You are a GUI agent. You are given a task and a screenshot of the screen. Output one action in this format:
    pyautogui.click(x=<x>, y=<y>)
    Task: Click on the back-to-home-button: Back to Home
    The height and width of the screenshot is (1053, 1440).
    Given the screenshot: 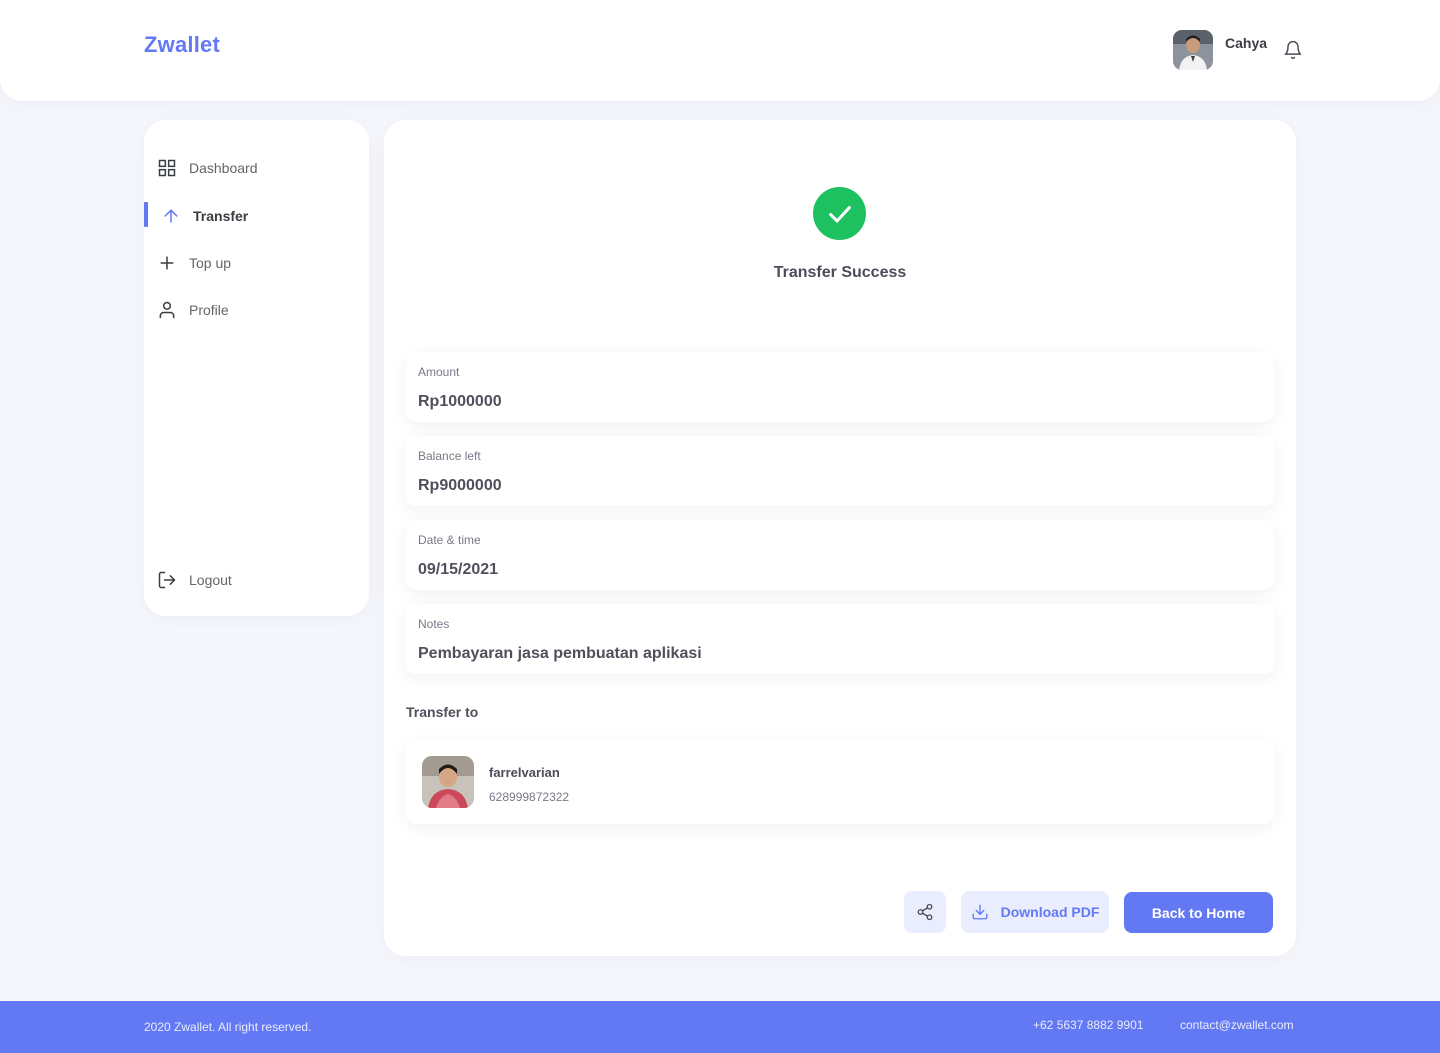 What is the action you would take?
    pyautogui.click(x=1198, y=912)
    